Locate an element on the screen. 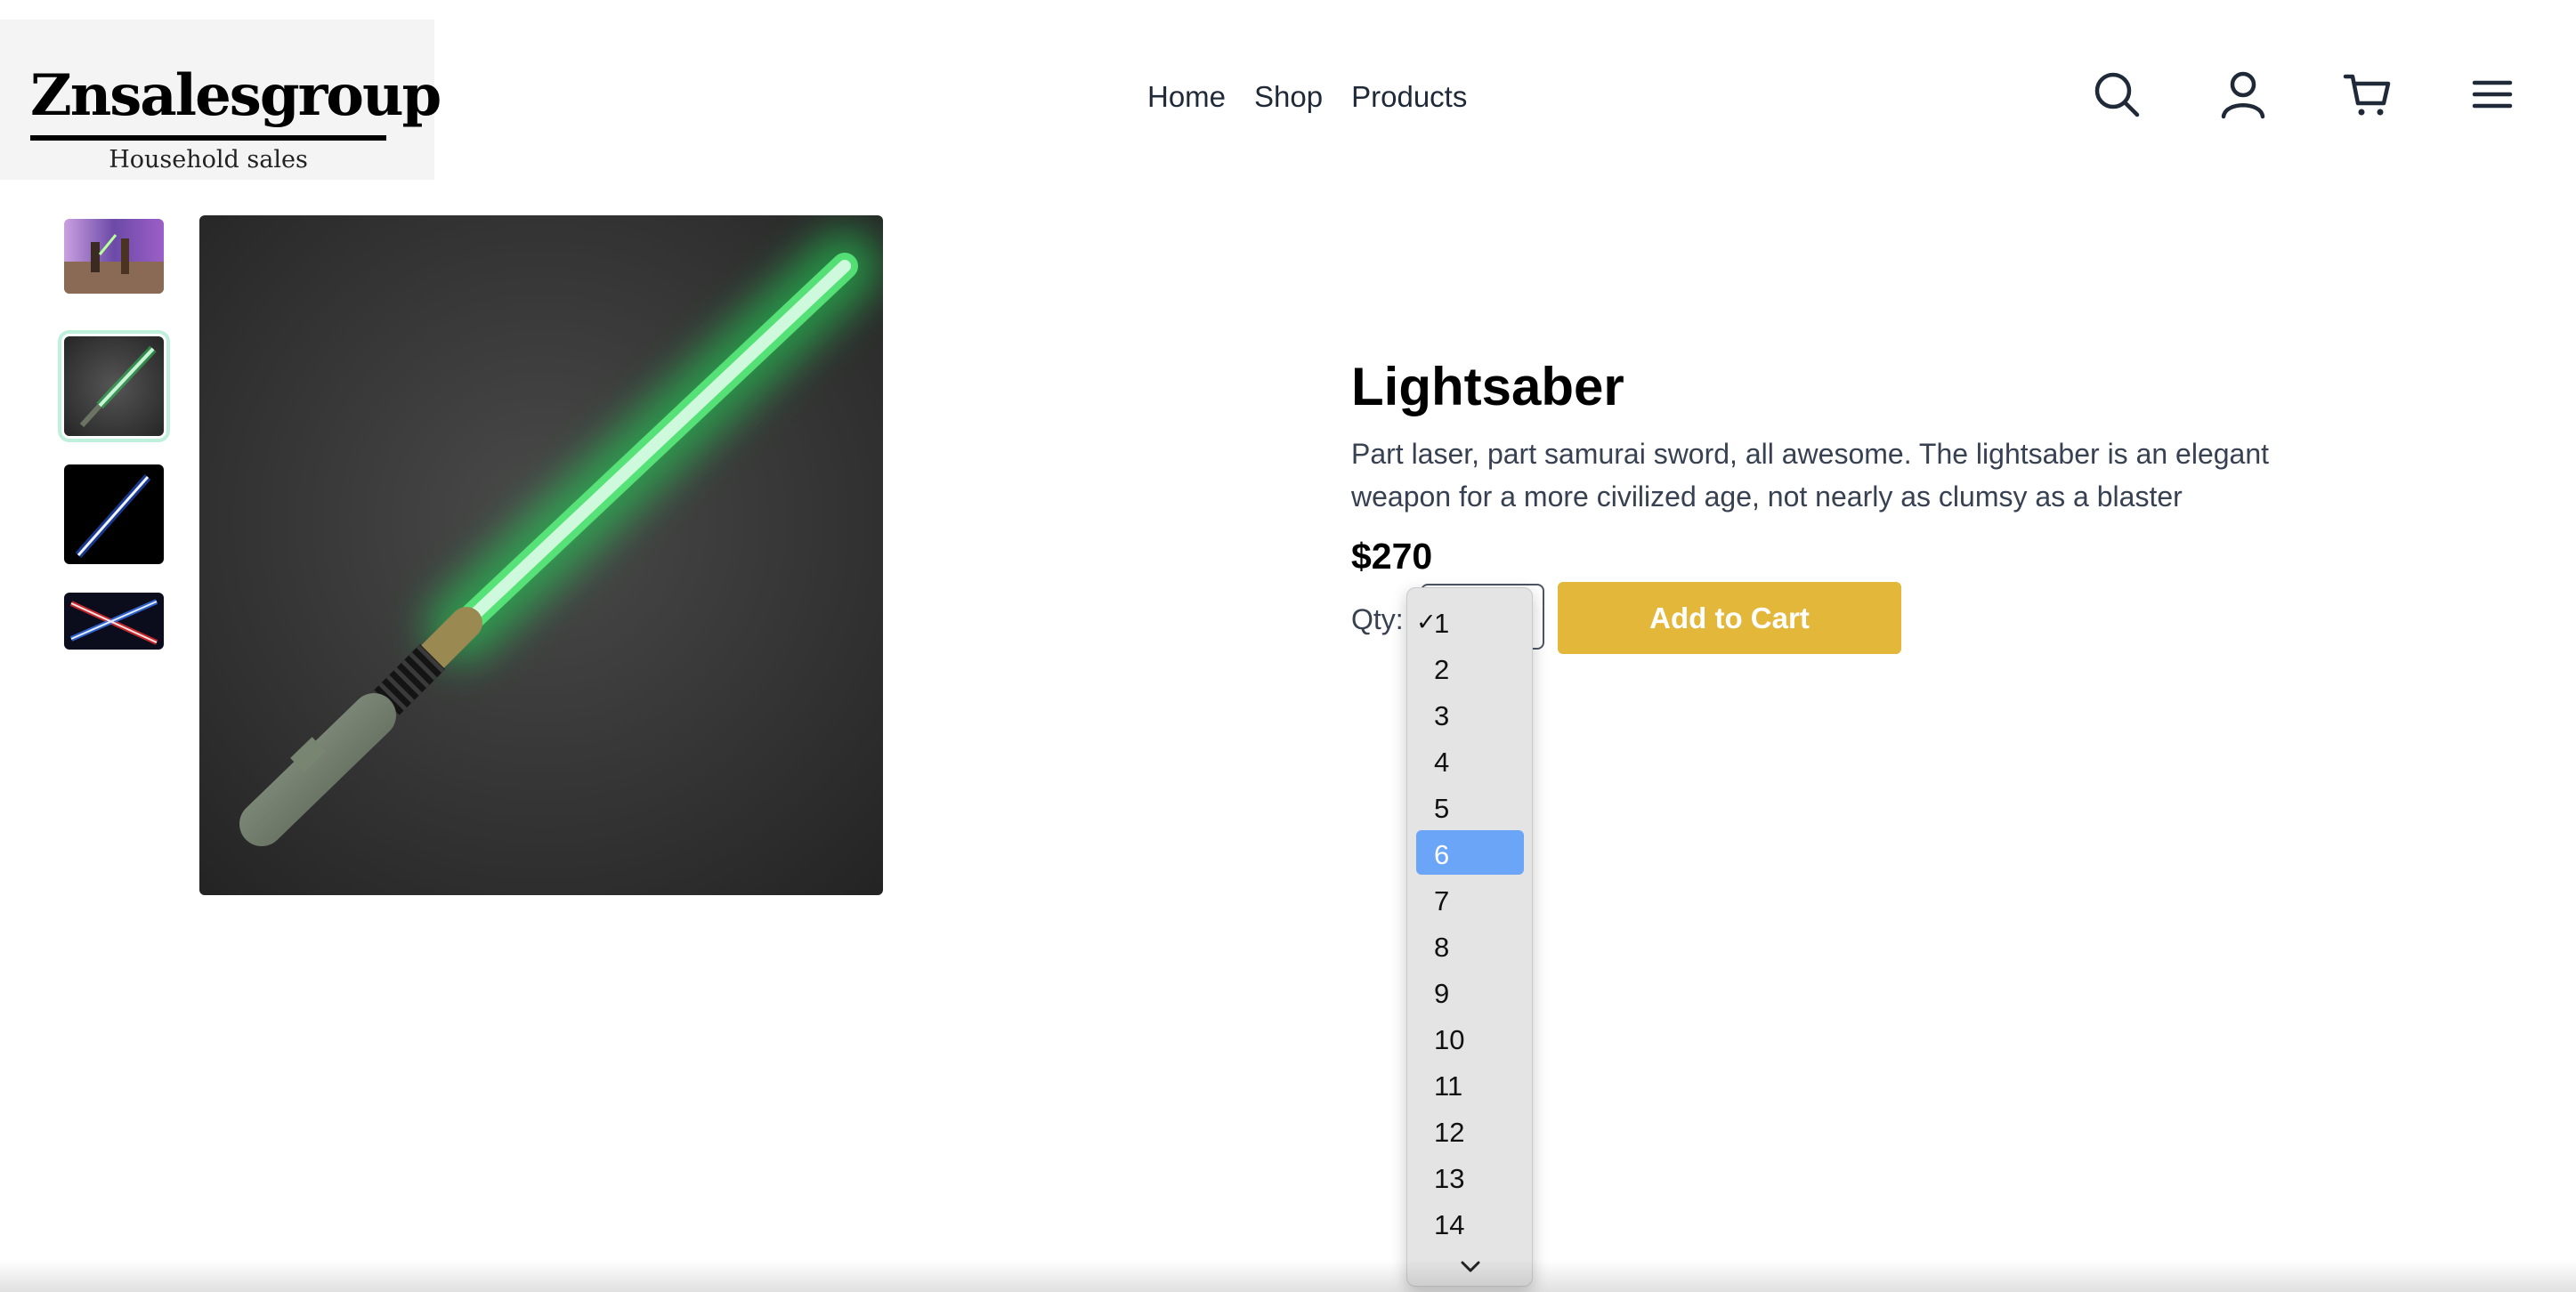  site-logo: Znsalesgroup Household sales is located at coordinates (221, 100).